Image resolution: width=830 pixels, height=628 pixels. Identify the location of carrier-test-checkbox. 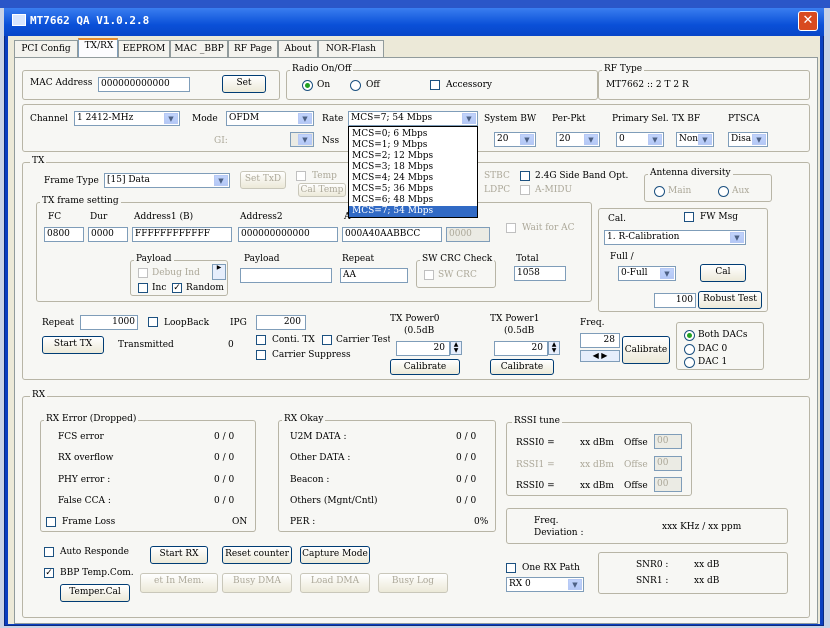
(327, 340).